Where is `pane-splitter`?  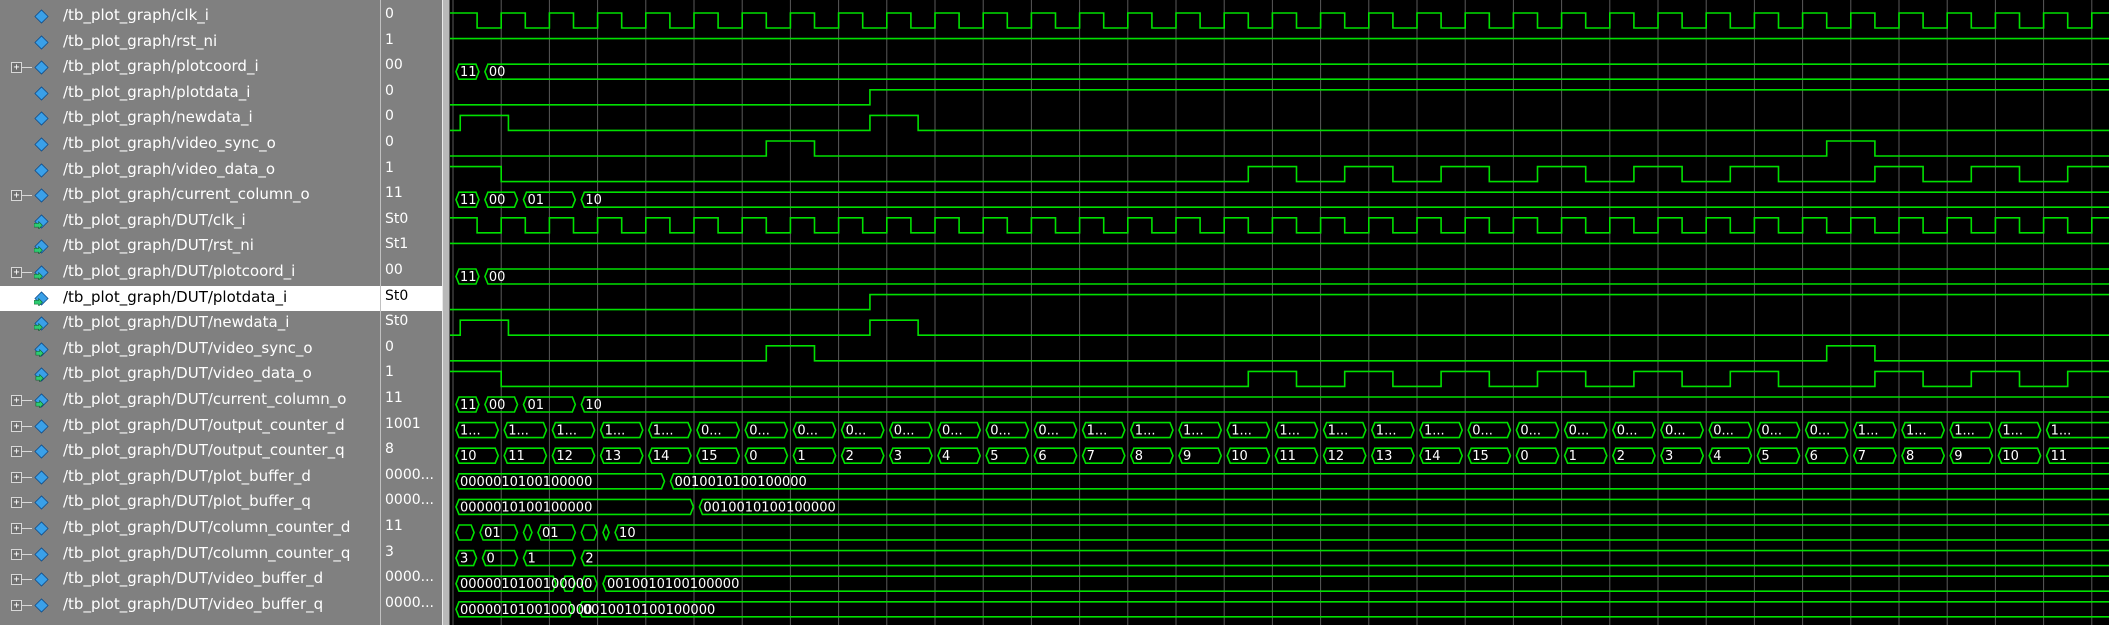
pane-splitter is located at coordinates (446, 312).